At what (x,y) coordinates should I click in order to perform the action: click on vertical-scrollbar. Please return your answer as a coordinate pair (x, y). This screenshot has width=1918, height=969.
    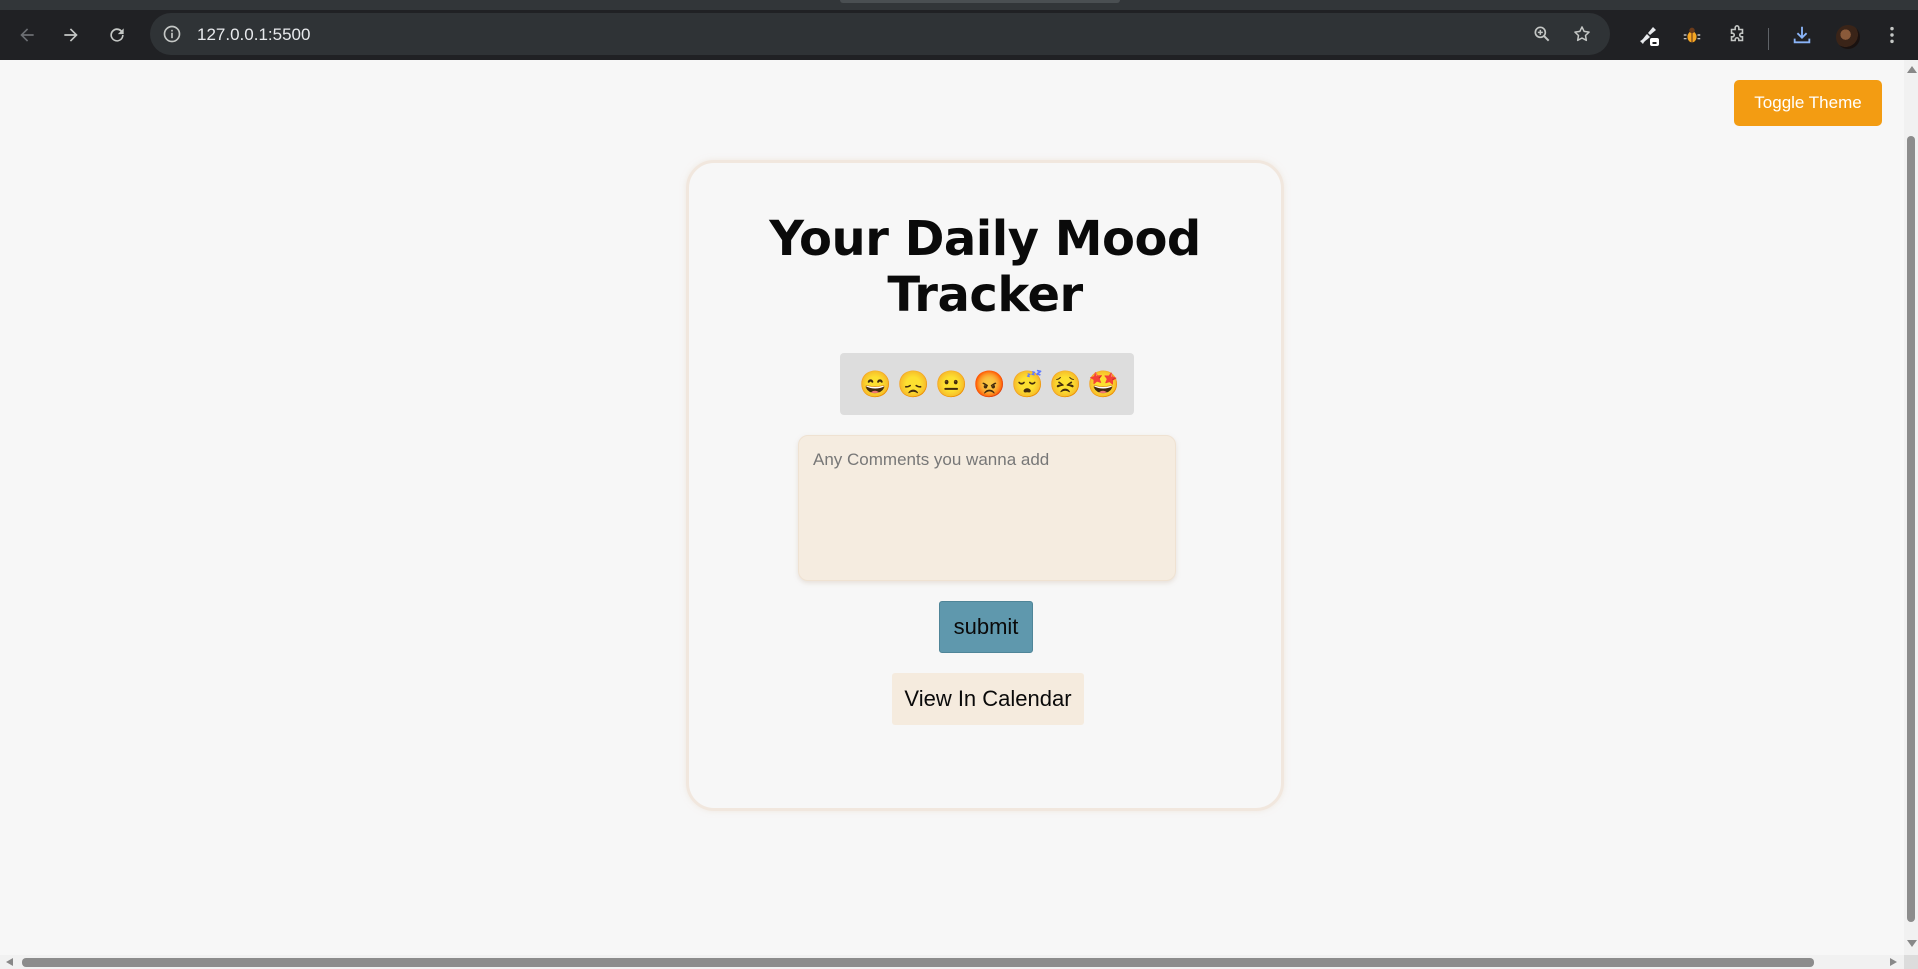
    Looking at the image, I should click on (1911, 507).